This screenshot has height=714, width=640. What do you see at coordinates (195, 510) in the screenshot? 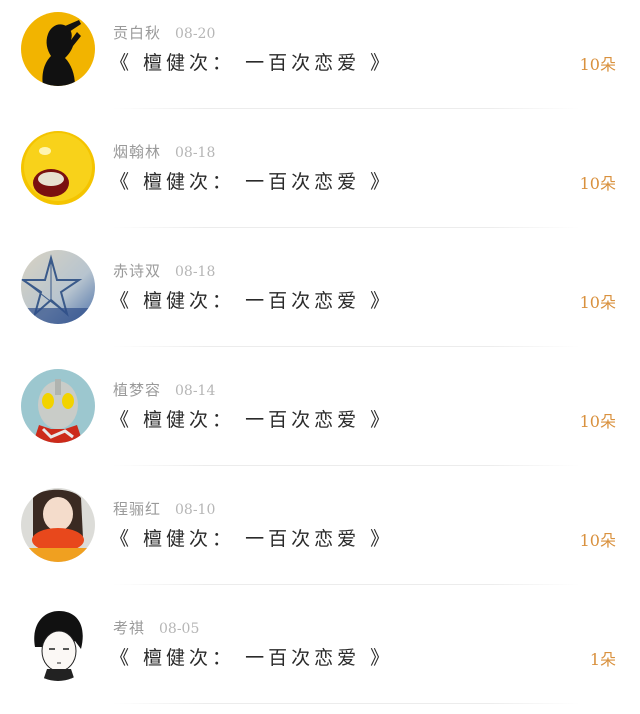
I see `send-date: 08-10` at bounding box center [195, 510].